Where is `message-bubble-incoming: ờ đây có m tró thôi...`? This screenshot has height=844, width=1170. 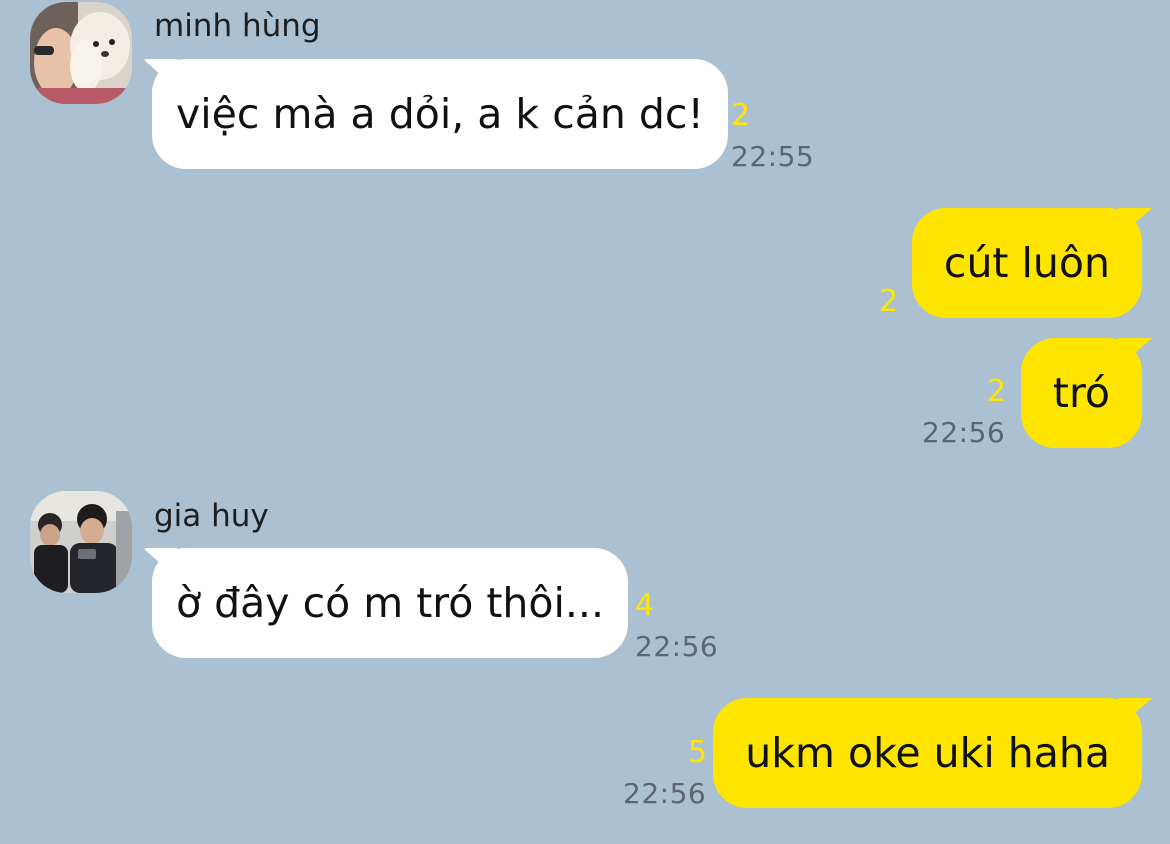 message-bubble-incoming: ờ đây có m tró thôi... is located at coordinates (390, 603).